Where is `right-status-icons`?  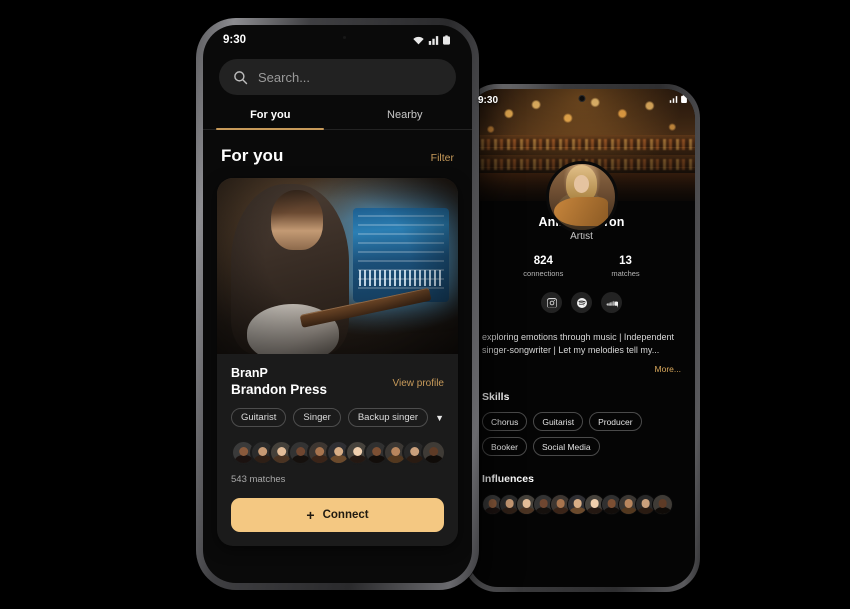 right-status-icons is located at coordinates (678, 99).